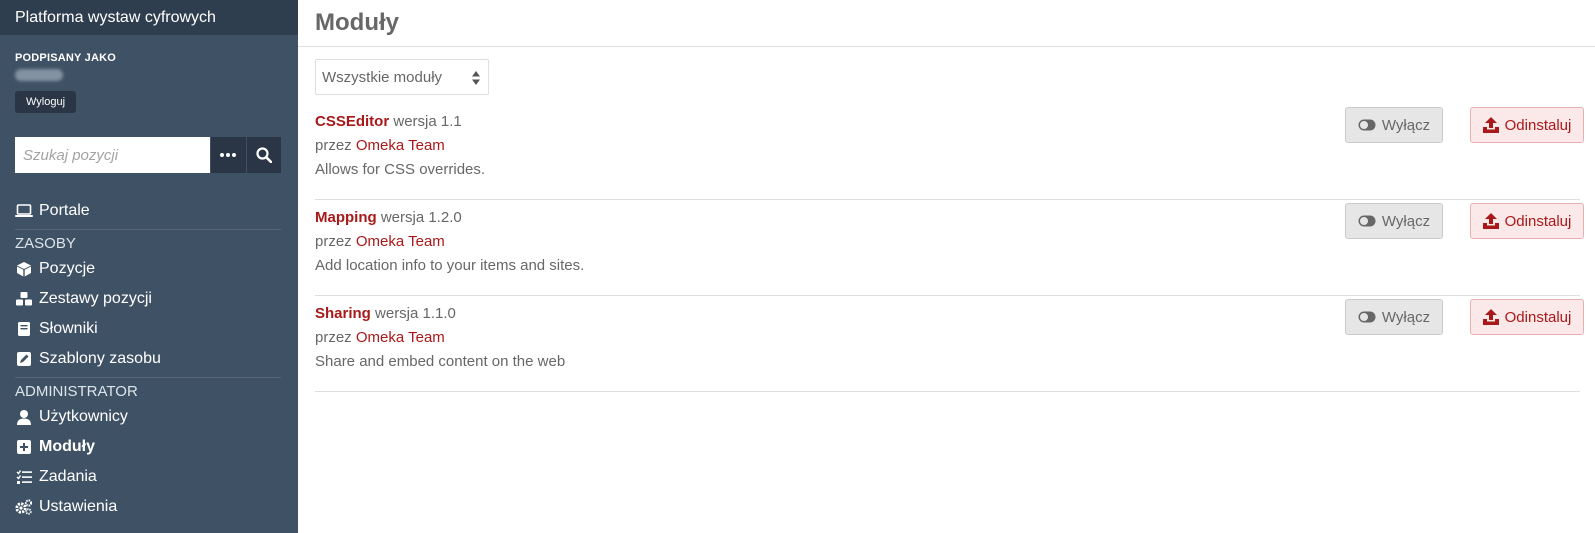  Describe the element at coordinates (946, 23) in the screenshot. I see `page-header: Moduły` at that location.